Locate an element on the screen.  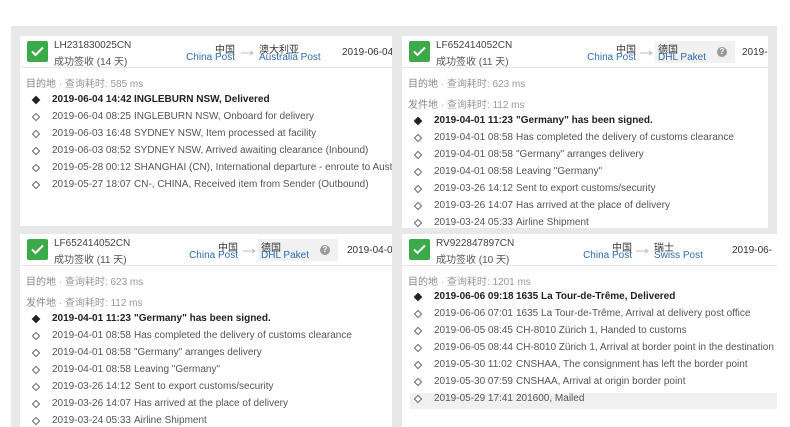
destination-carrier-link: Australia Post is located at coordinates (290, 57).